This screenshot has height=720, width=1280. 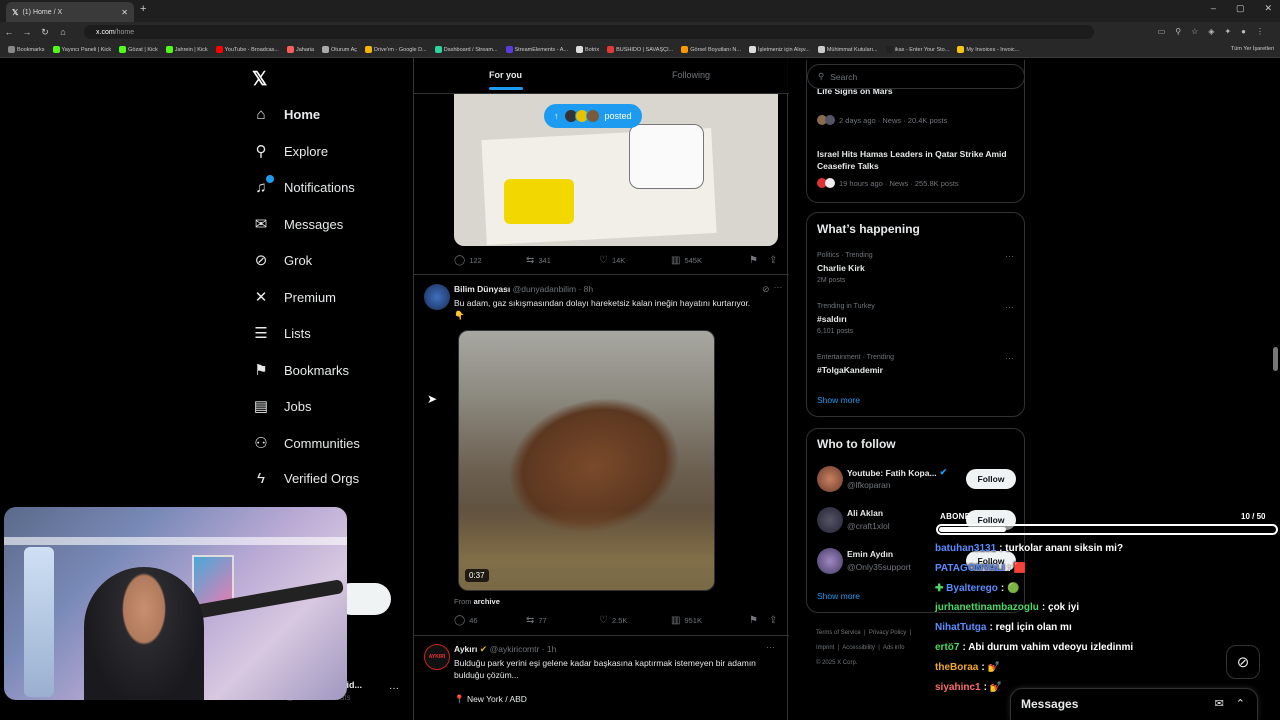 I want to click on new-tab-button: +, so click(x=143, y=9).